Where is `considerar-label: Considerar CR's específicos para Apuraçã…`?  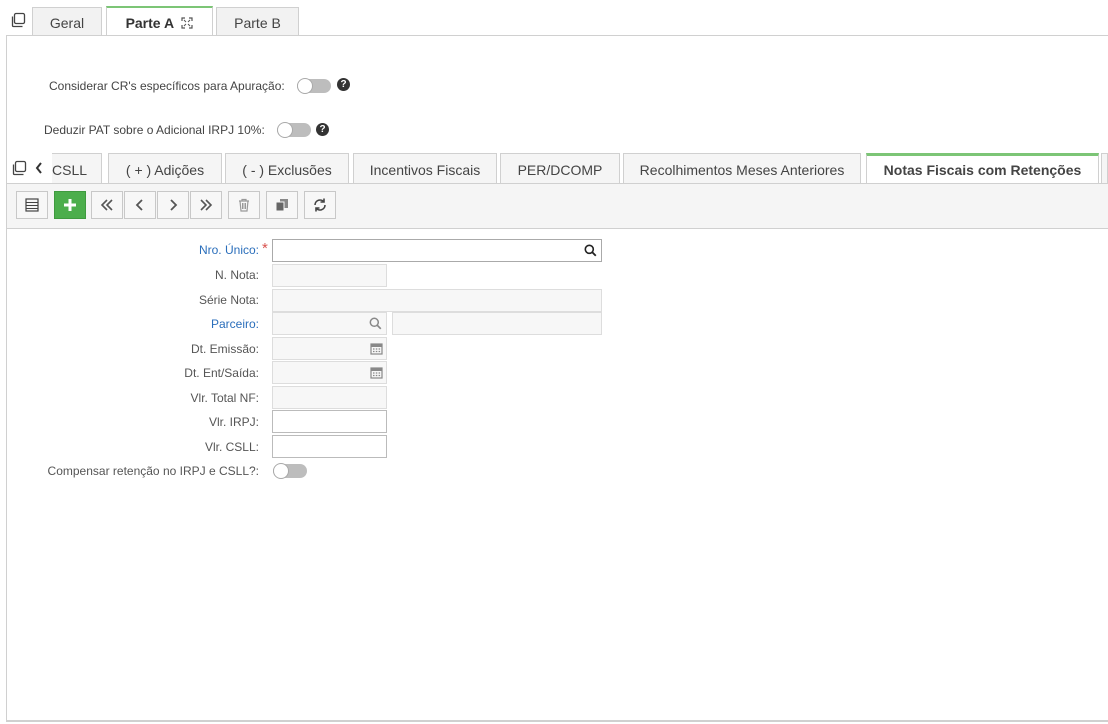 considerar-label: Considerar CR's específicos para Apuraçã… is located at coordinates (167, 86).